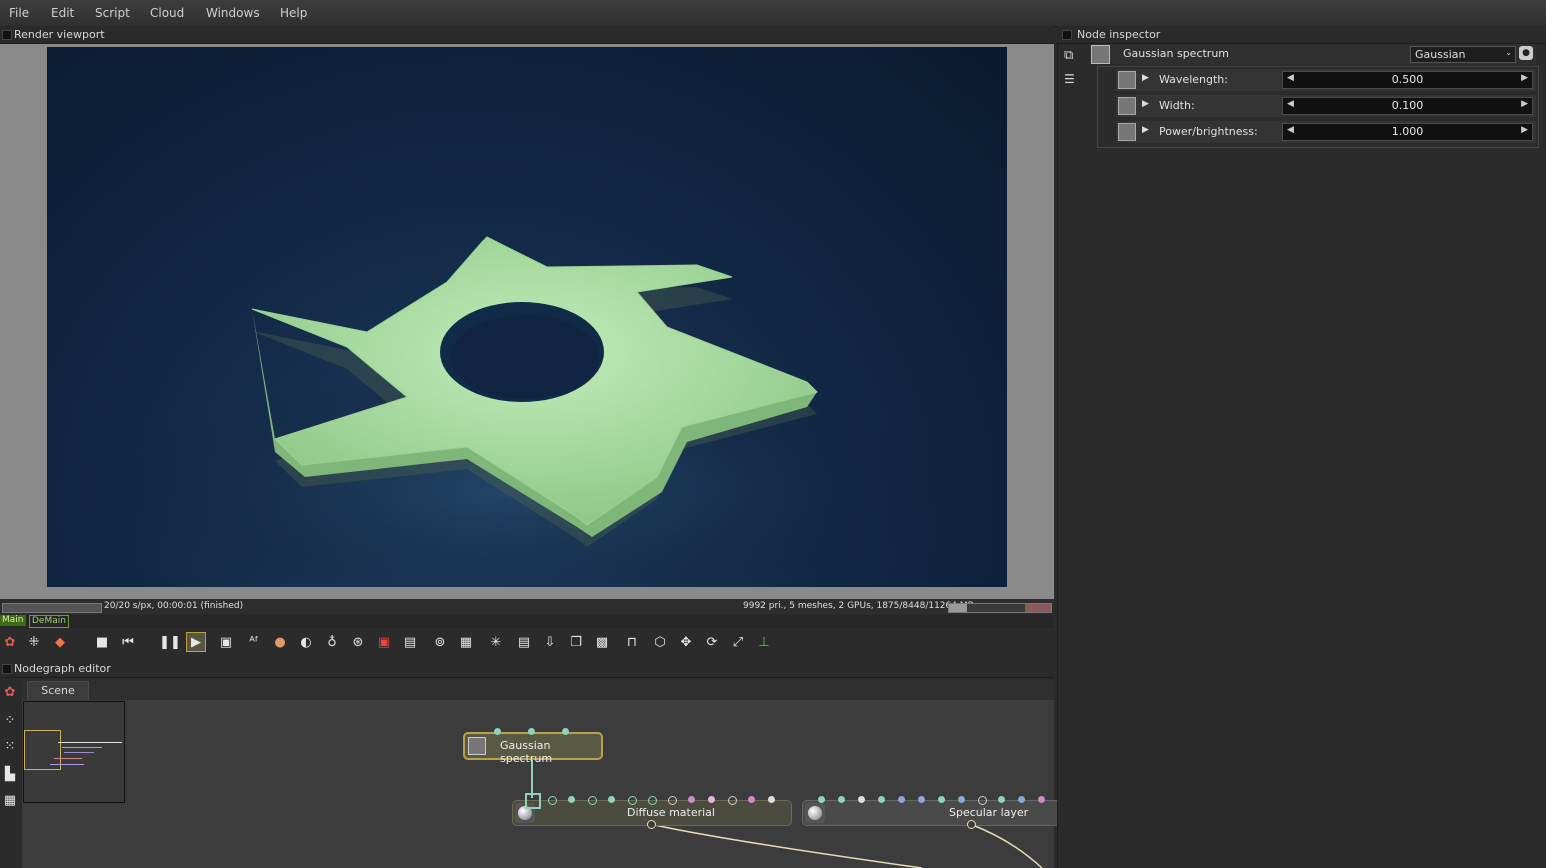  I want to click on node-tree-icon: ⁙, so click(10, 746).